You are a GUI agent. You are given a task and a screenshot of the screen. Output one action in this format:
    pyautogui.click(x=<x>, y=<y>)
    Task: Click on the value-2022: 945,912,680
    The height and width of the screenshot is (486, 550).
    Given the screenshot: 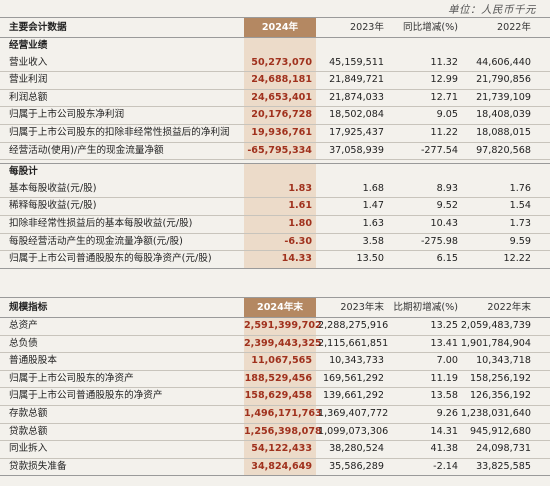 What is the action you would take?
    pyautogui.click(x=500, y=431)
    